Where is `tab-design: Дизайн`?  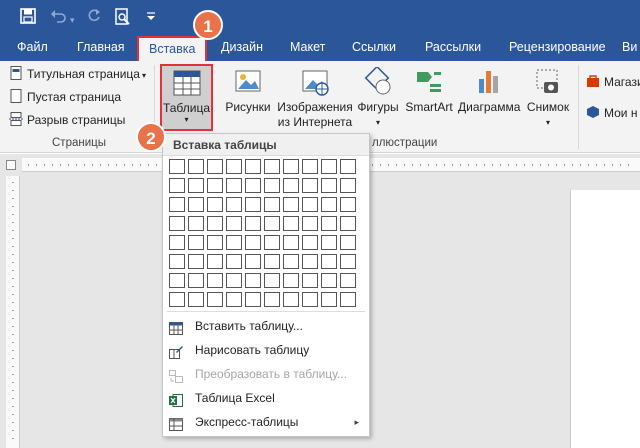
tab-design: Дизайн is located at coordinates (242, 47).